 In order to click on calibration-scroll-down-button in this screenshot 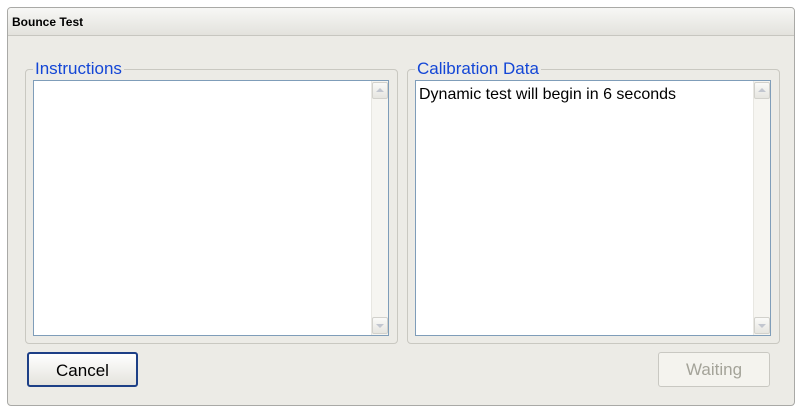, I will do `click(762, 325)`.